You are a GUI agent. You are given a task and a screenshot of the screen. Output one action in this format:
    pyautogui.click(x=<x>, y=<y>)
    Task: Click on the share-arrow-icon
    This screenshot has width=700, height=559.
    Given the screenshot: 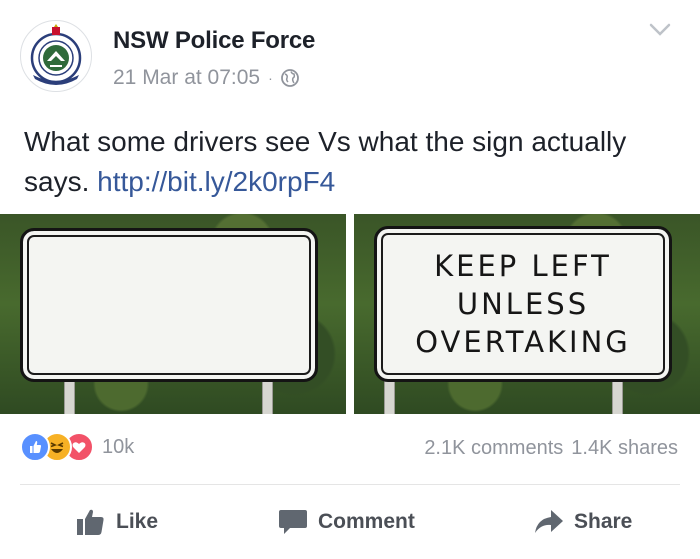 What is the action you would take?
    pyautogui.click(x=549, y=521)
    